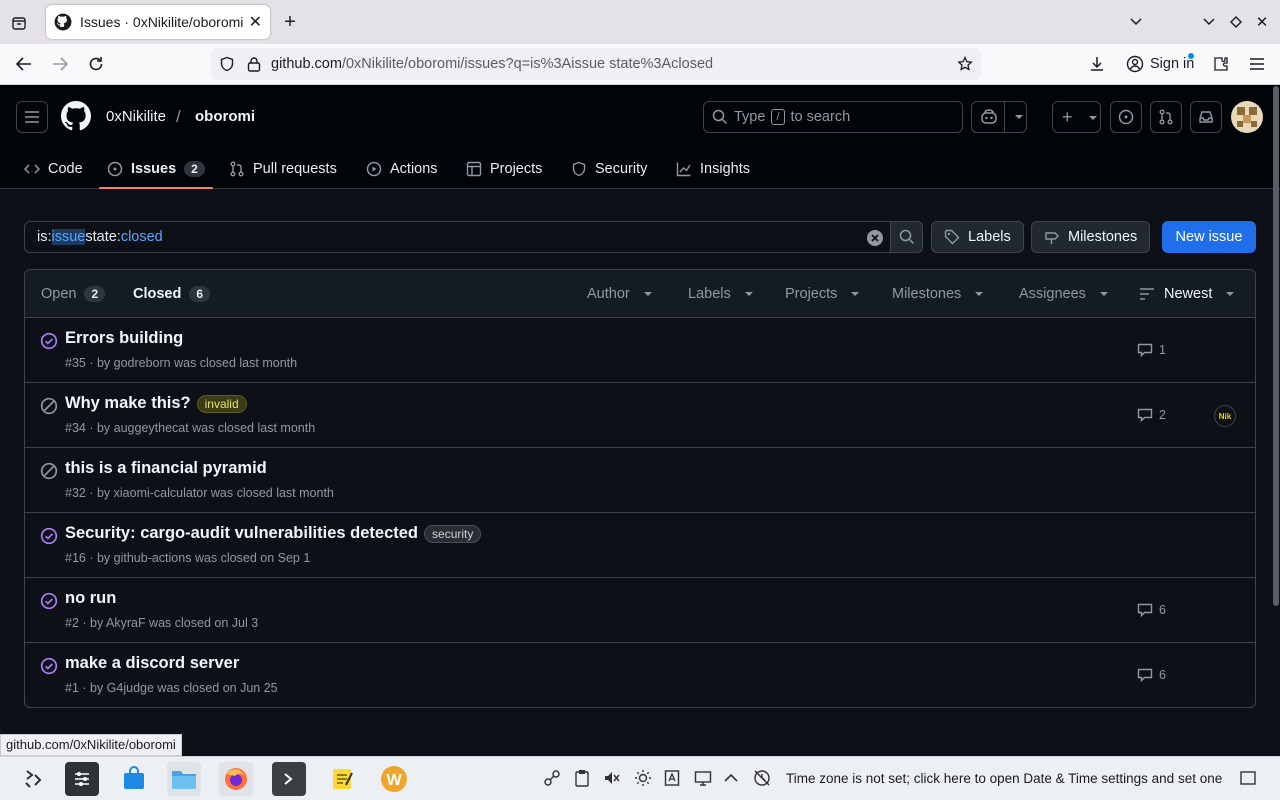  I want to click on tab-label: Issues, so click(154, 169).